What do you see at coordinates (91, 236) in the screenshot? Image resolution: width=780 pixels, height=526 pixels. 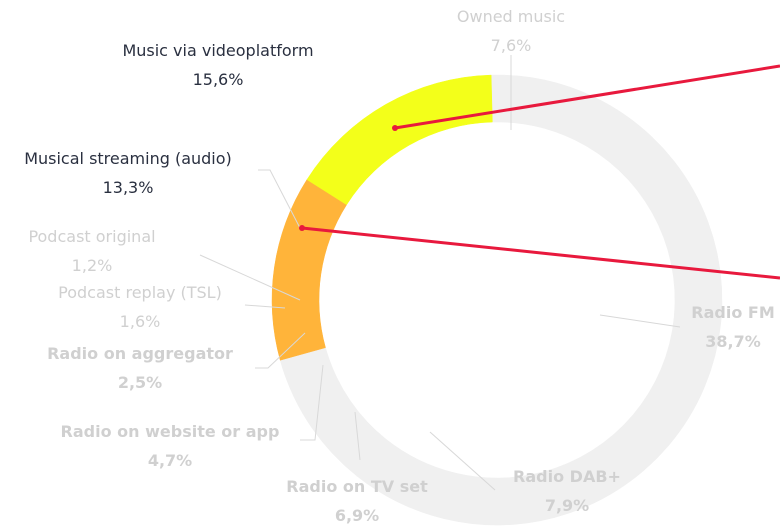 I see `label-podcast-orig: Podcast original` at bounding box center [91, 236].